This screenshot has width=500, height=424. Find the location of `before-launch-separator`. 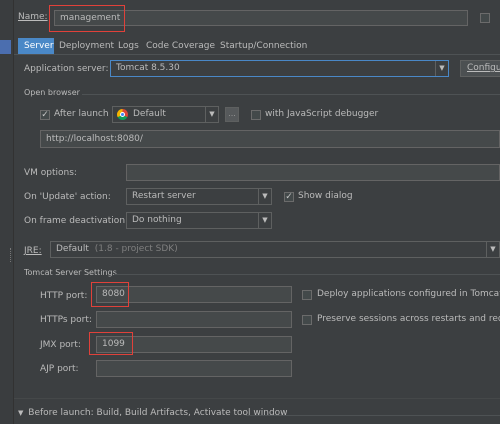

before-launch-separator is located at coordinates (373, 415).